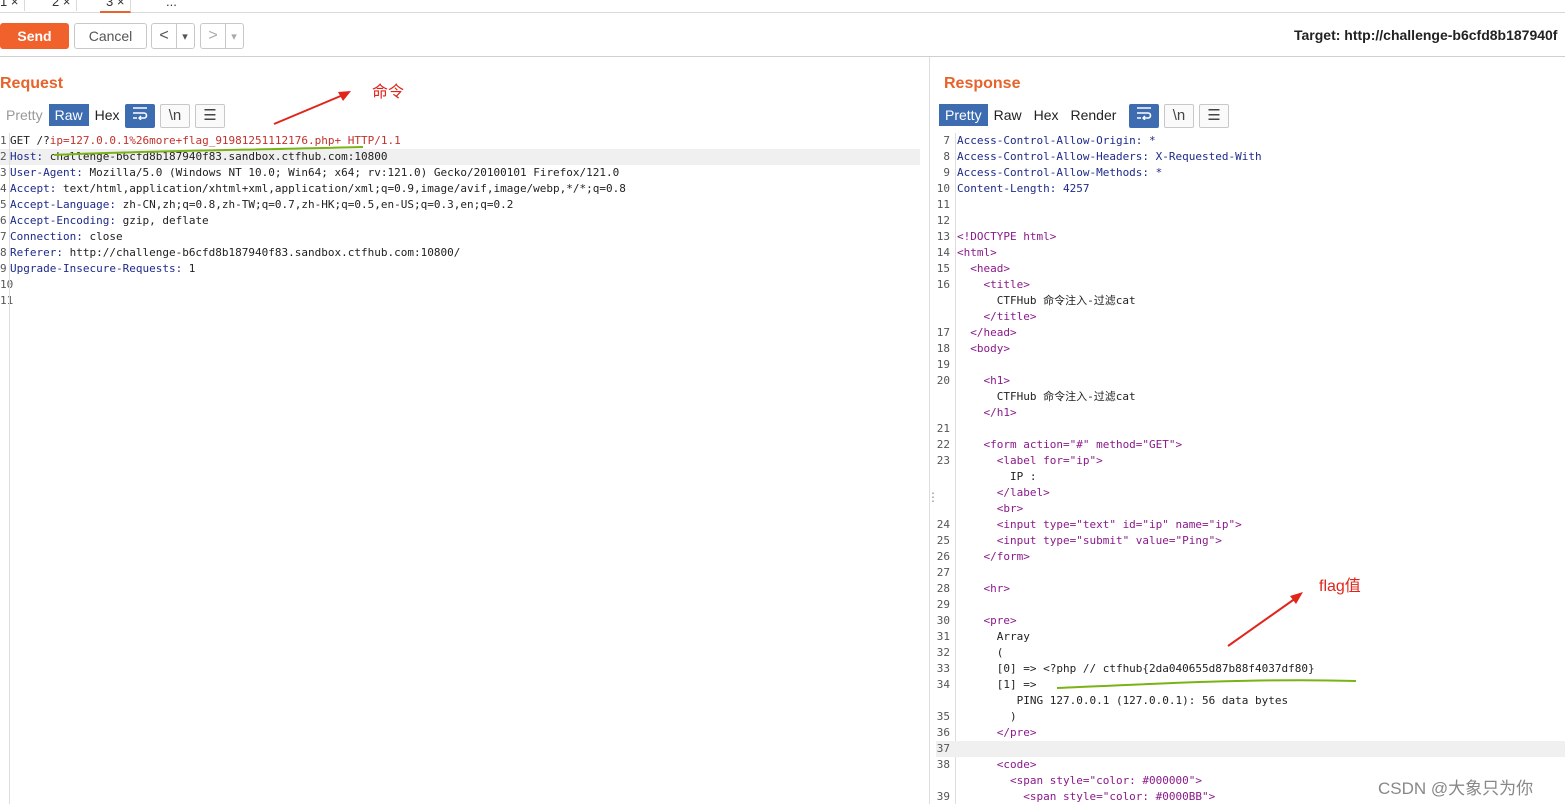  I want to click on request-gutter, so click(5, 468).